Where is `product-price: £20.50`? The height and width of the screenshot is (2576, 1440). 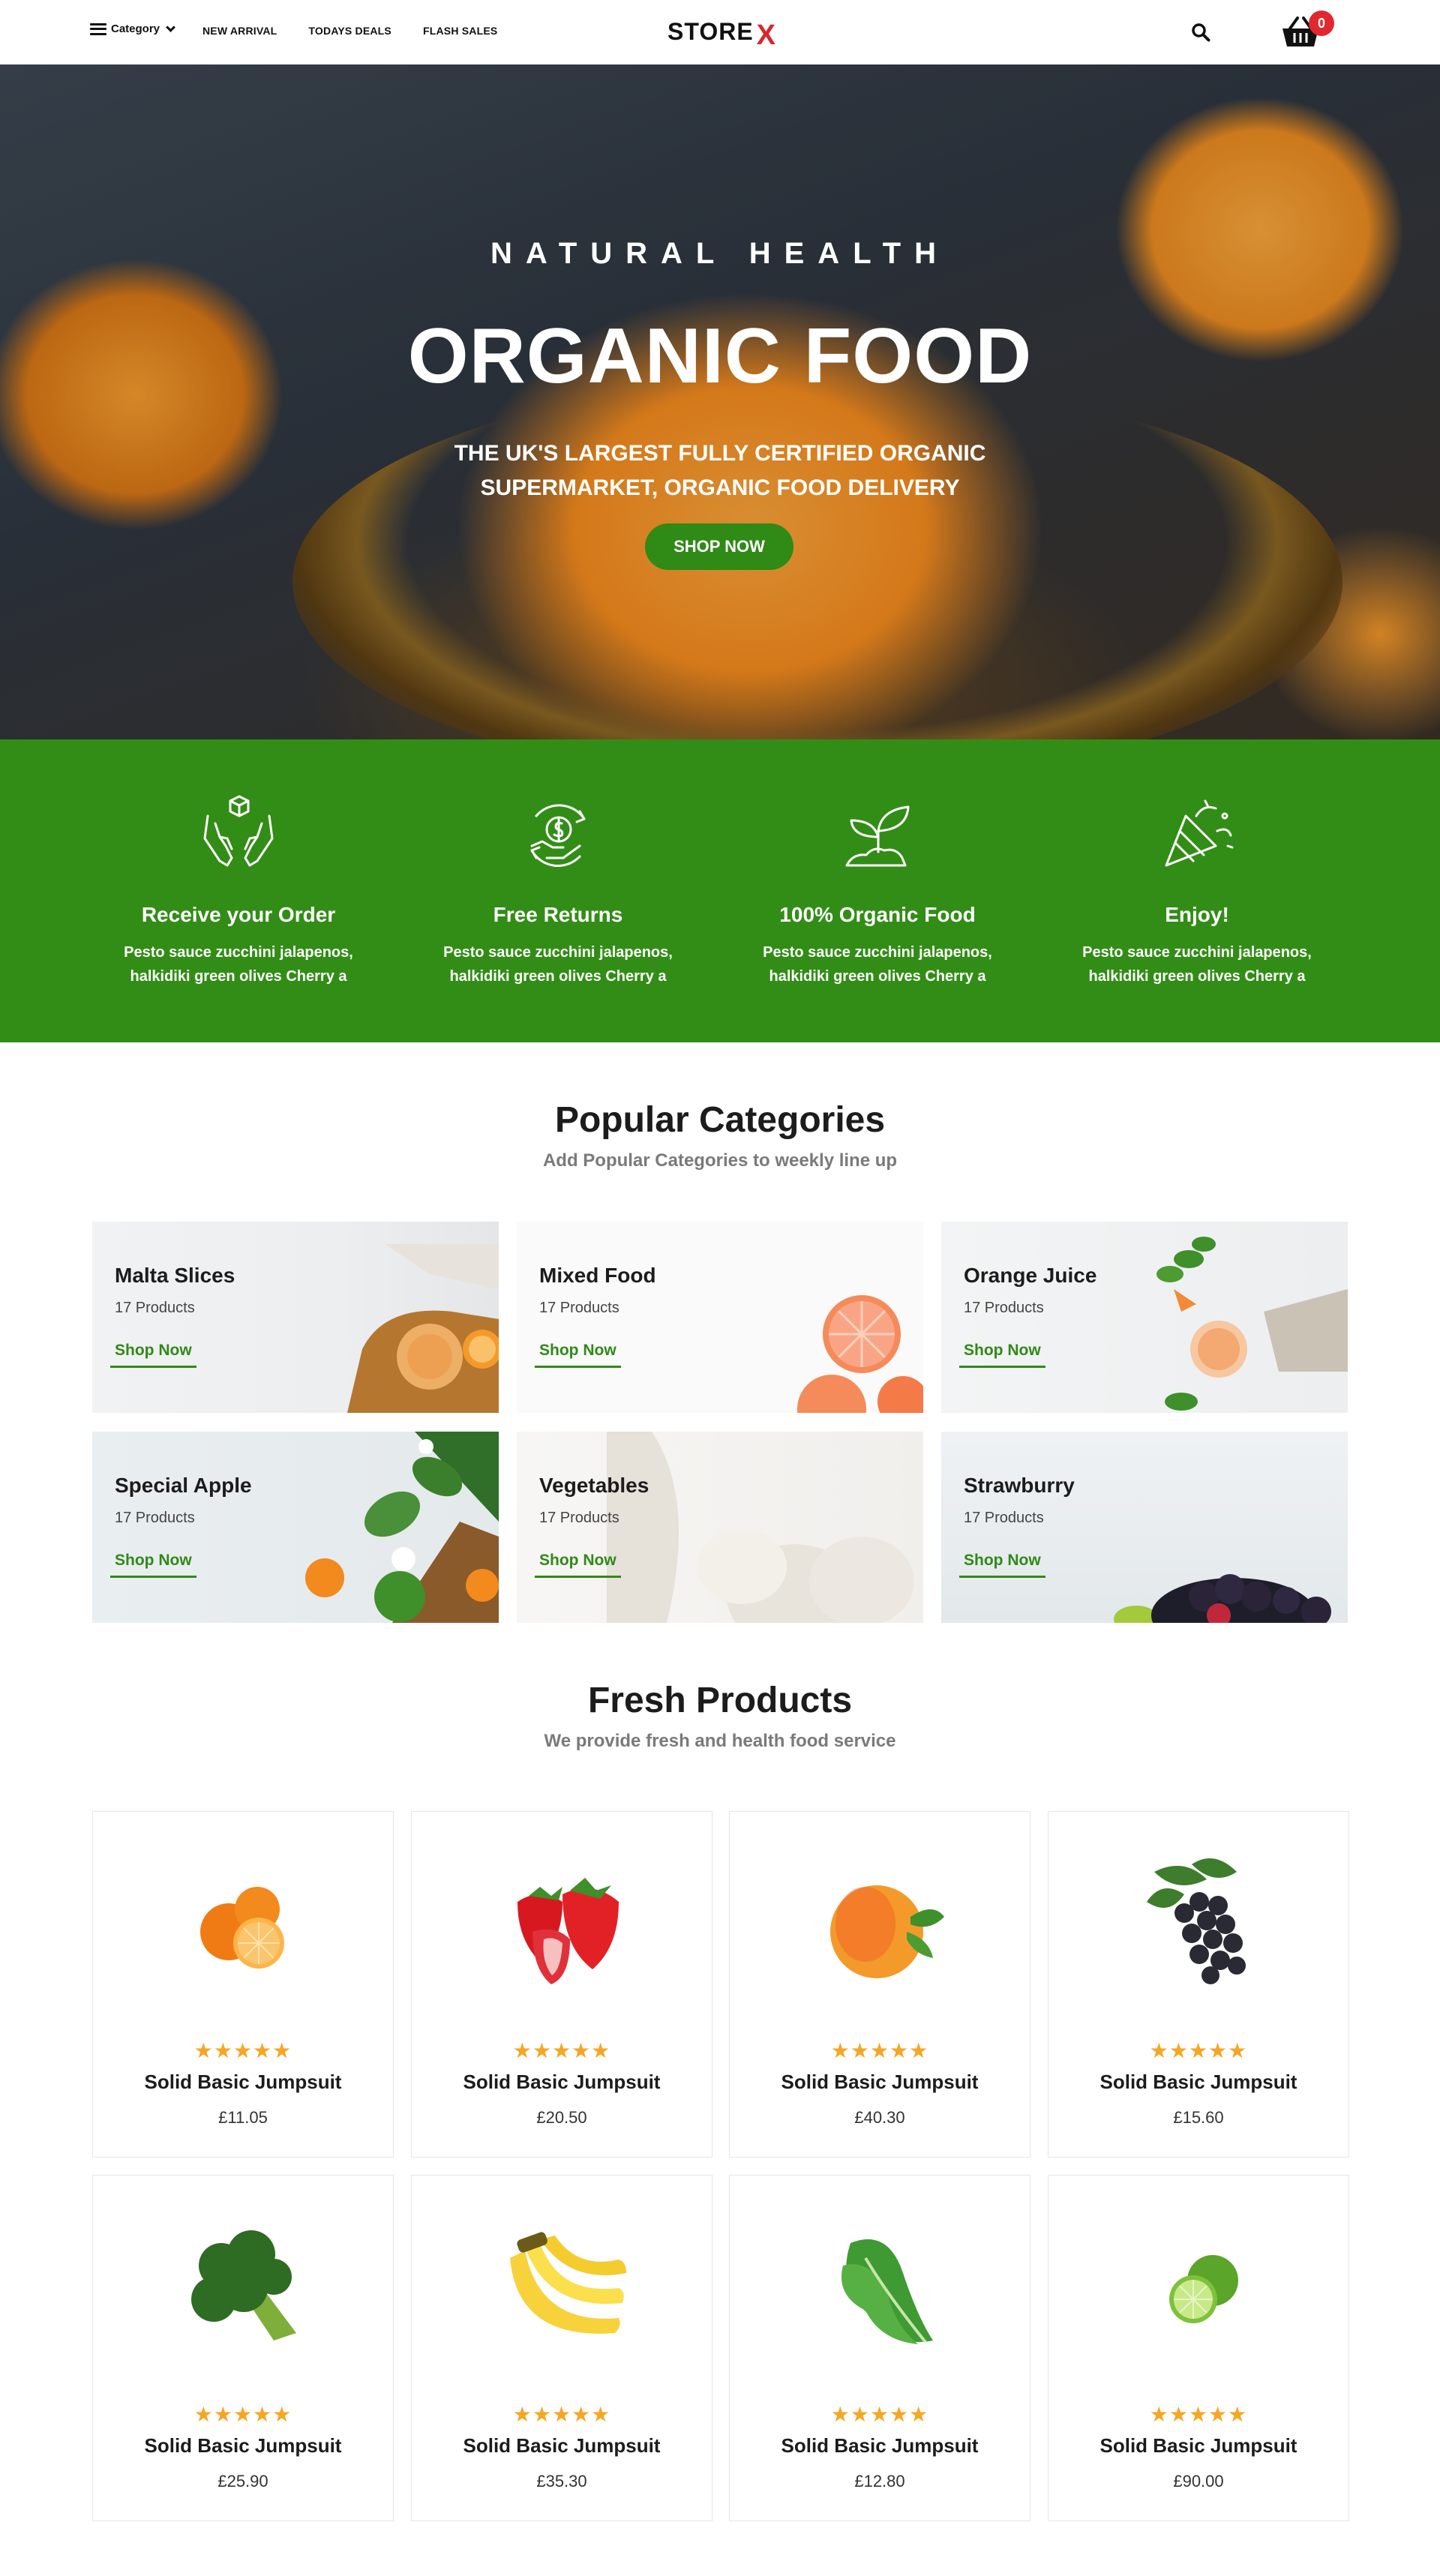 product-price: £20.50 is located at coordinates (561, 2118).